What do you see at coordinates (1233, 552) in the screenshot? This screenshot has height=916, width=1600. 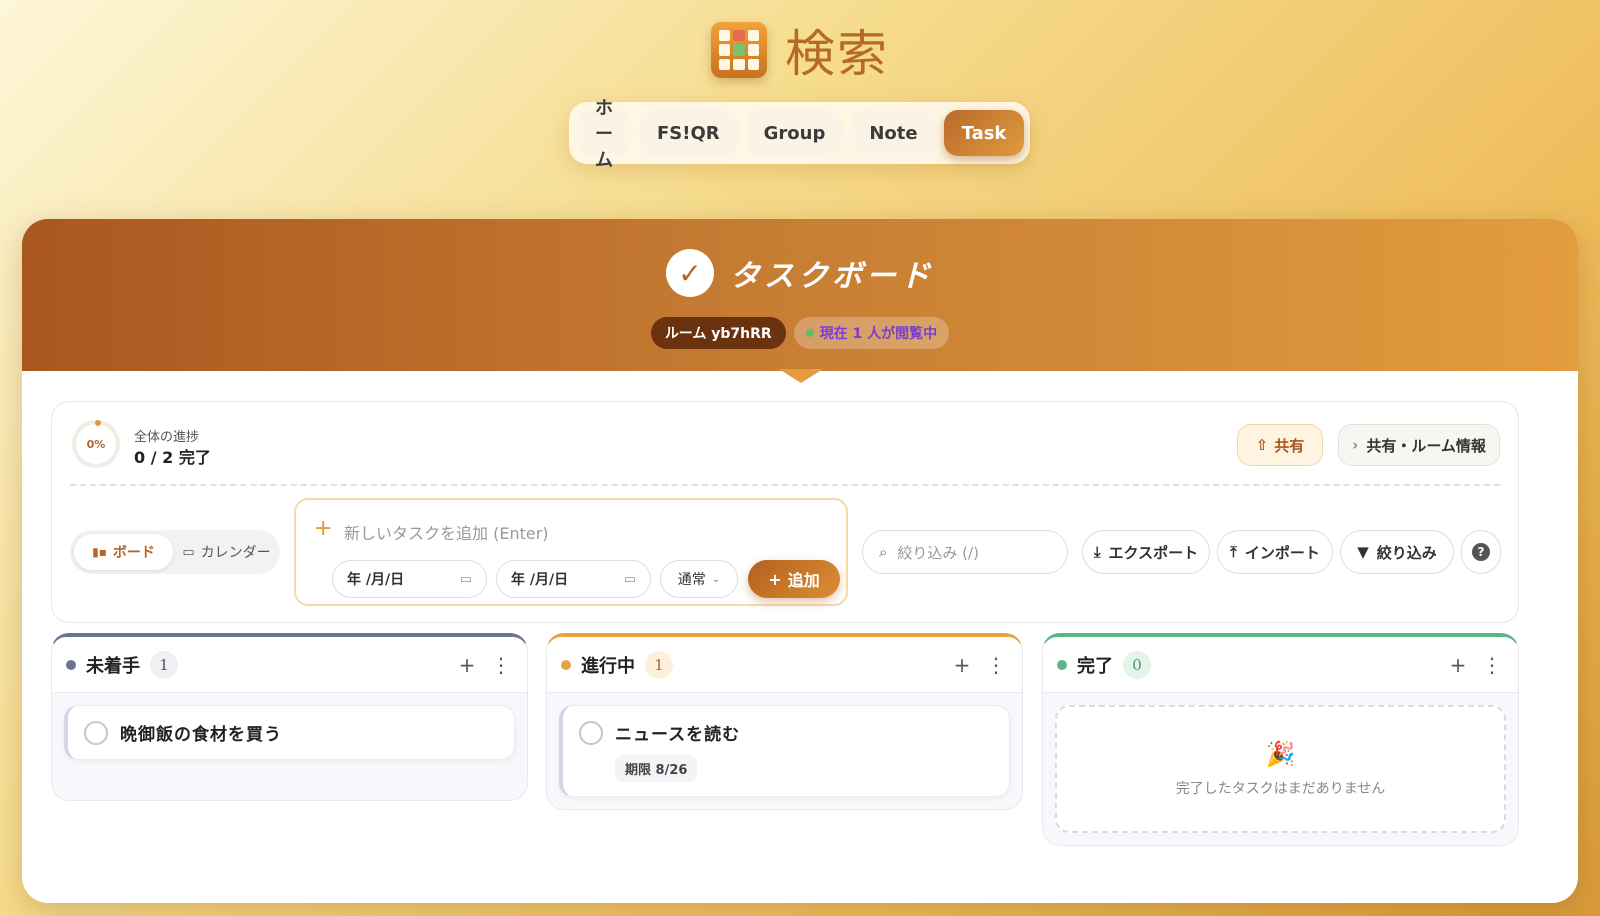 I see `upload-icon: ⤒` at bounding box center [1233, 552].